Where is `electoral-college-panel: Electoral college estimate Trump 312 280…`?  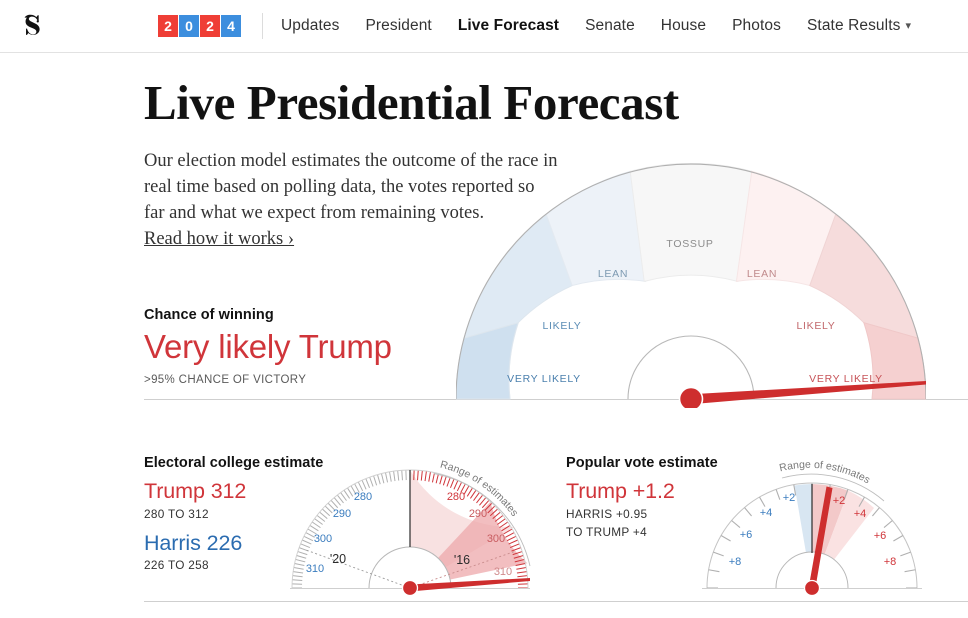 electoral-college-panel: Electoral college estimate Trump 312 280… is located at coordinates (356, 526).